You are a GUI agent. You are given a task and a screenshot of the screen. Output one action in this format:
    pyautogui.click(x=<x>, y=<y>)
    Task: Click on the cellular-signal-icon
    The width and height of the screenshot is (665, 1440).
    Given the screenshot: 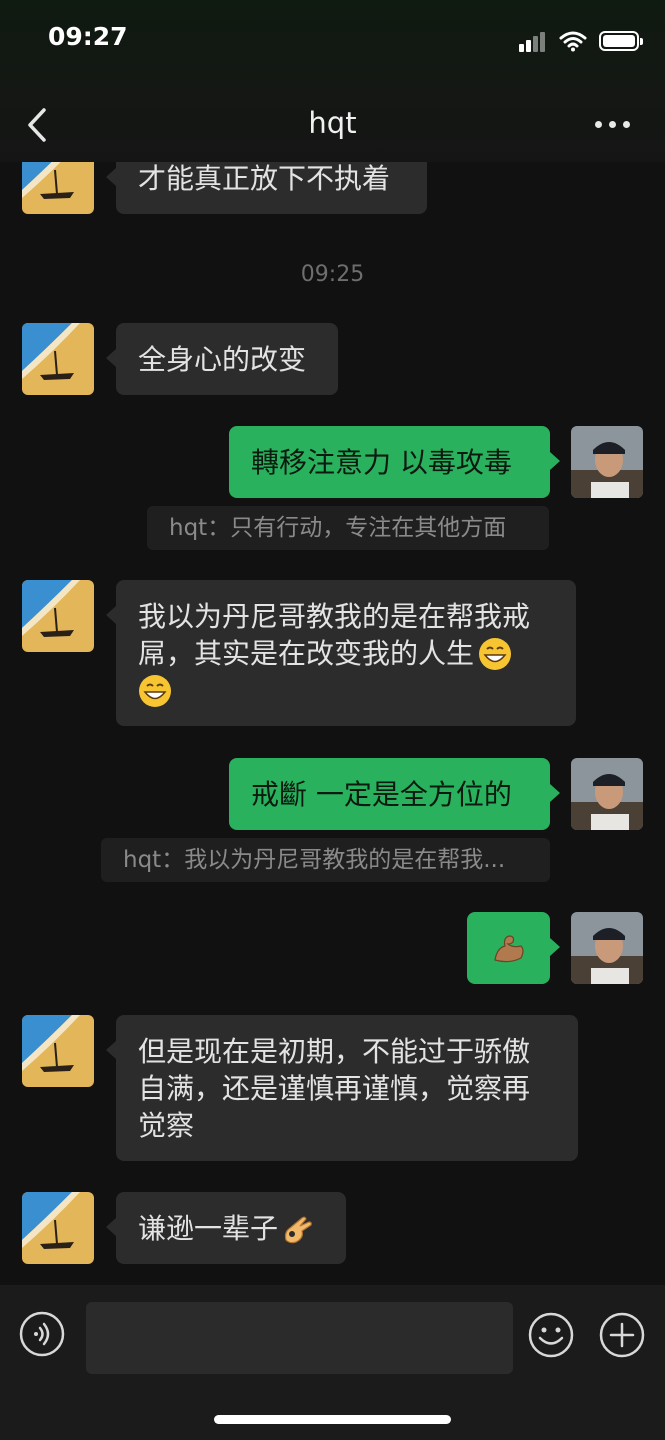 What is the action you would take?
    pyautogui.click(x=533, y=41)
    